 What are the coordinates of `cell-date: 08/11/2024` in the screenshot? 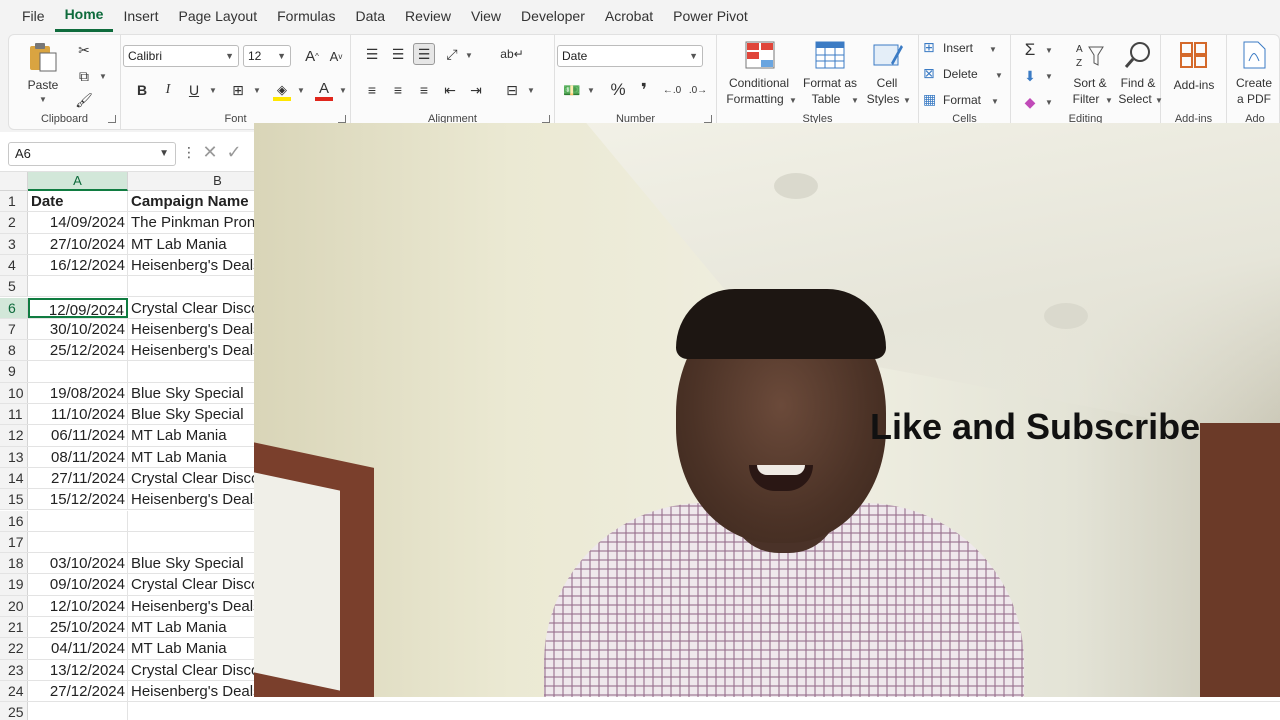 It's located at (78, 456).